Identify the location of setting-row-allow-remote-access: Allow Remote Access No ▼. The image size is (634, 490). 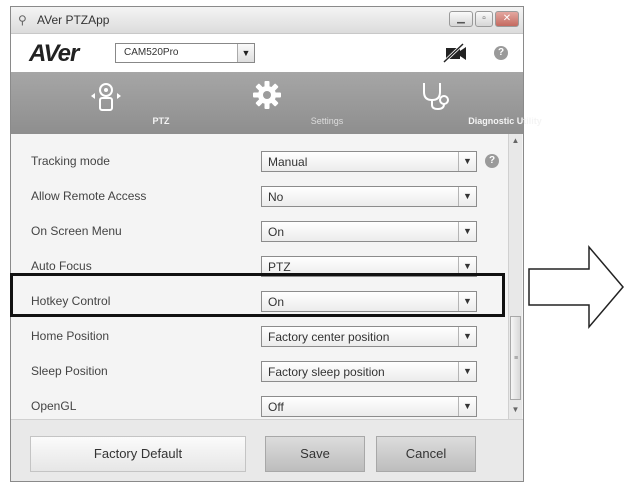
(259, 196).